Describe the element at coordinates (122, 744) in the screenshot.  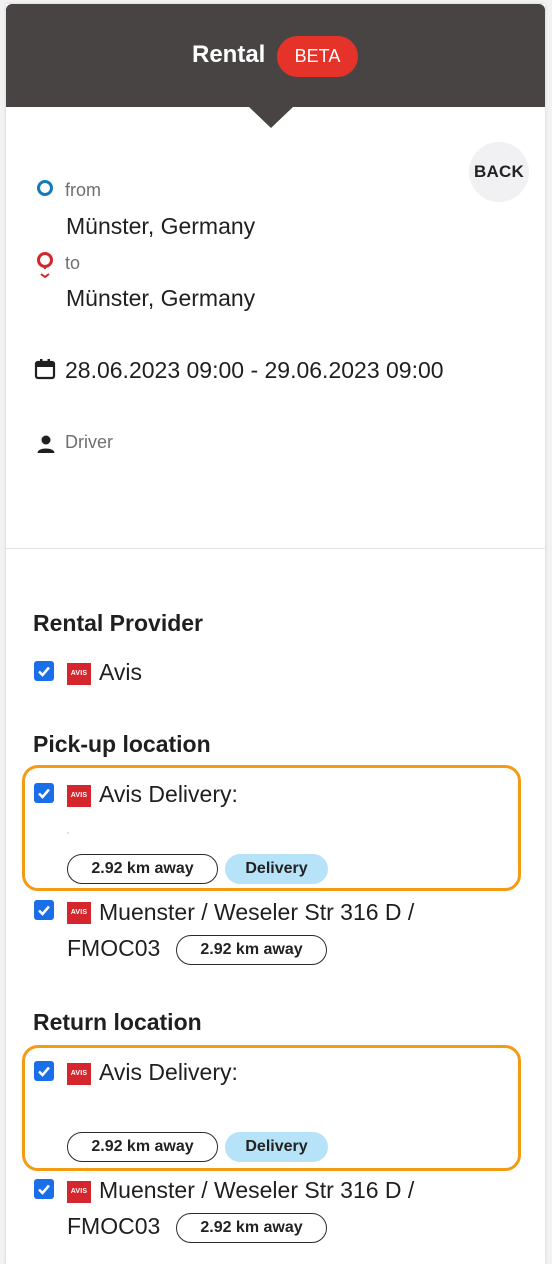
I see `pickup-location-title: Pick-up location` at that location.